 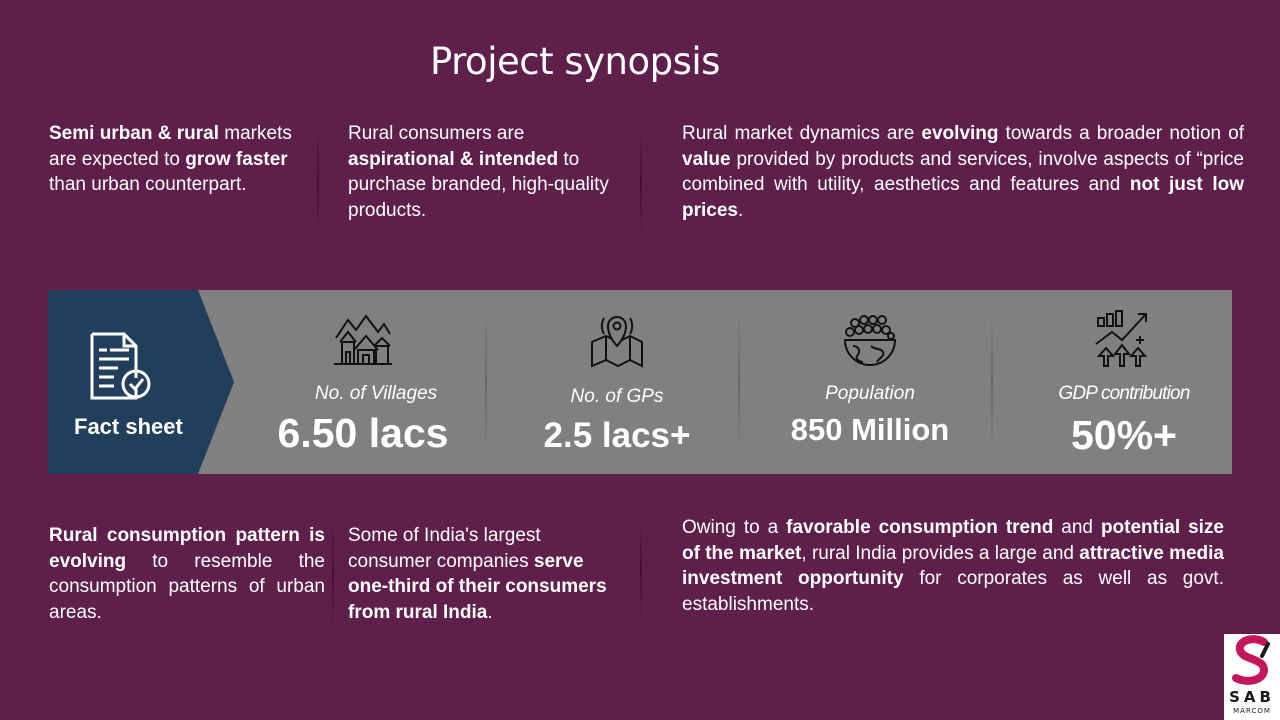 I want to click on logo-subtext: MARCOM, so click(x=1252, y=711).